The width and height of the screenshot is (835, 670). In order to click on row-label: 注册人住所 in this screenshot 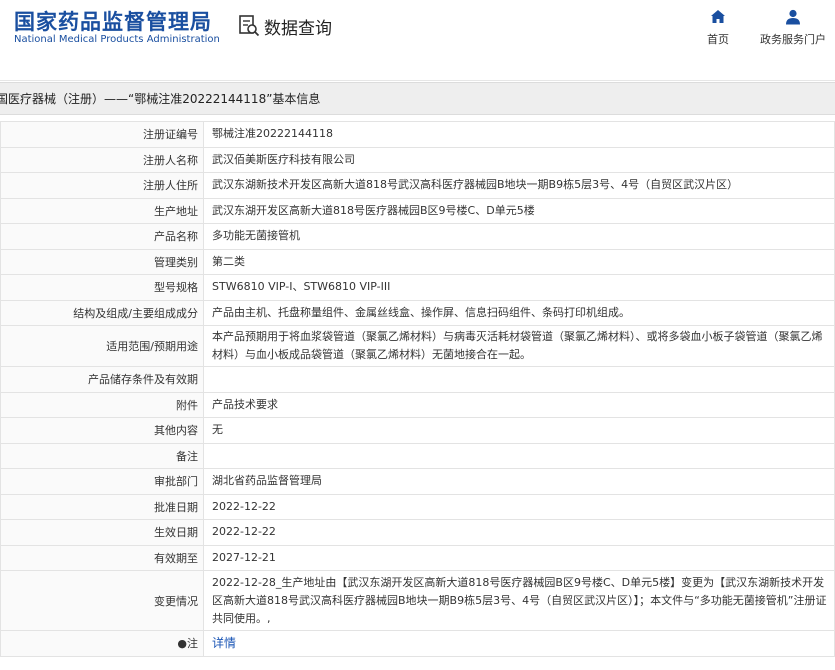, I will do `click(102, 185)`.